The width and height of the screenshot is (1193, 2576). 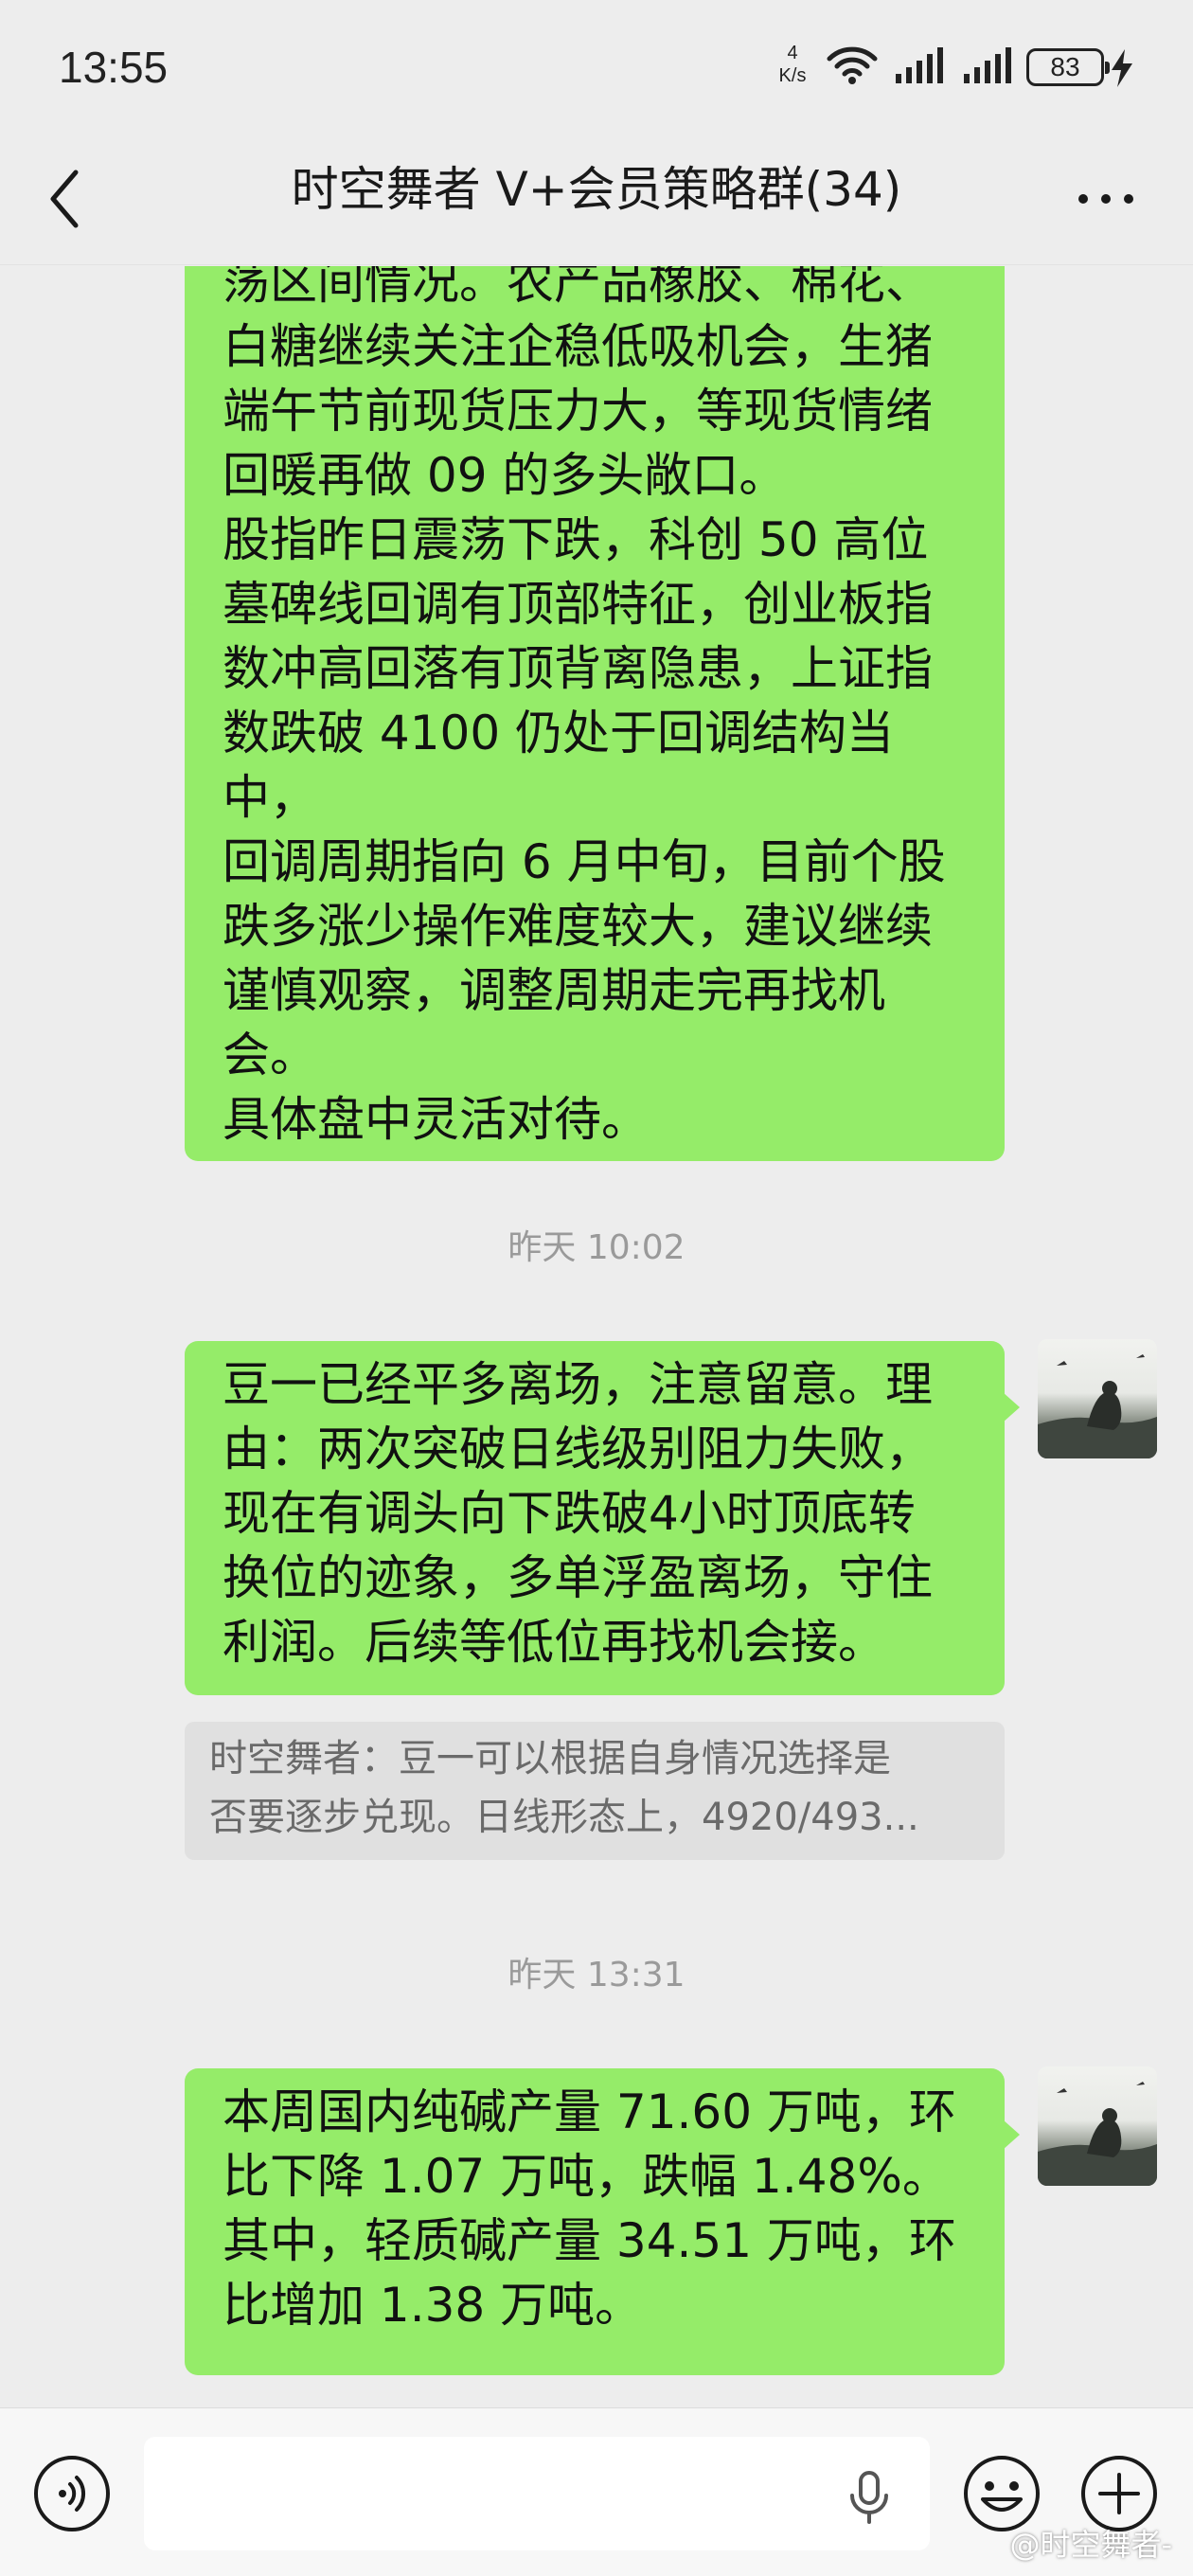 I want to click on chat-title: 时空舞者 V+会员策略群(34), so click(x=596, y=189).